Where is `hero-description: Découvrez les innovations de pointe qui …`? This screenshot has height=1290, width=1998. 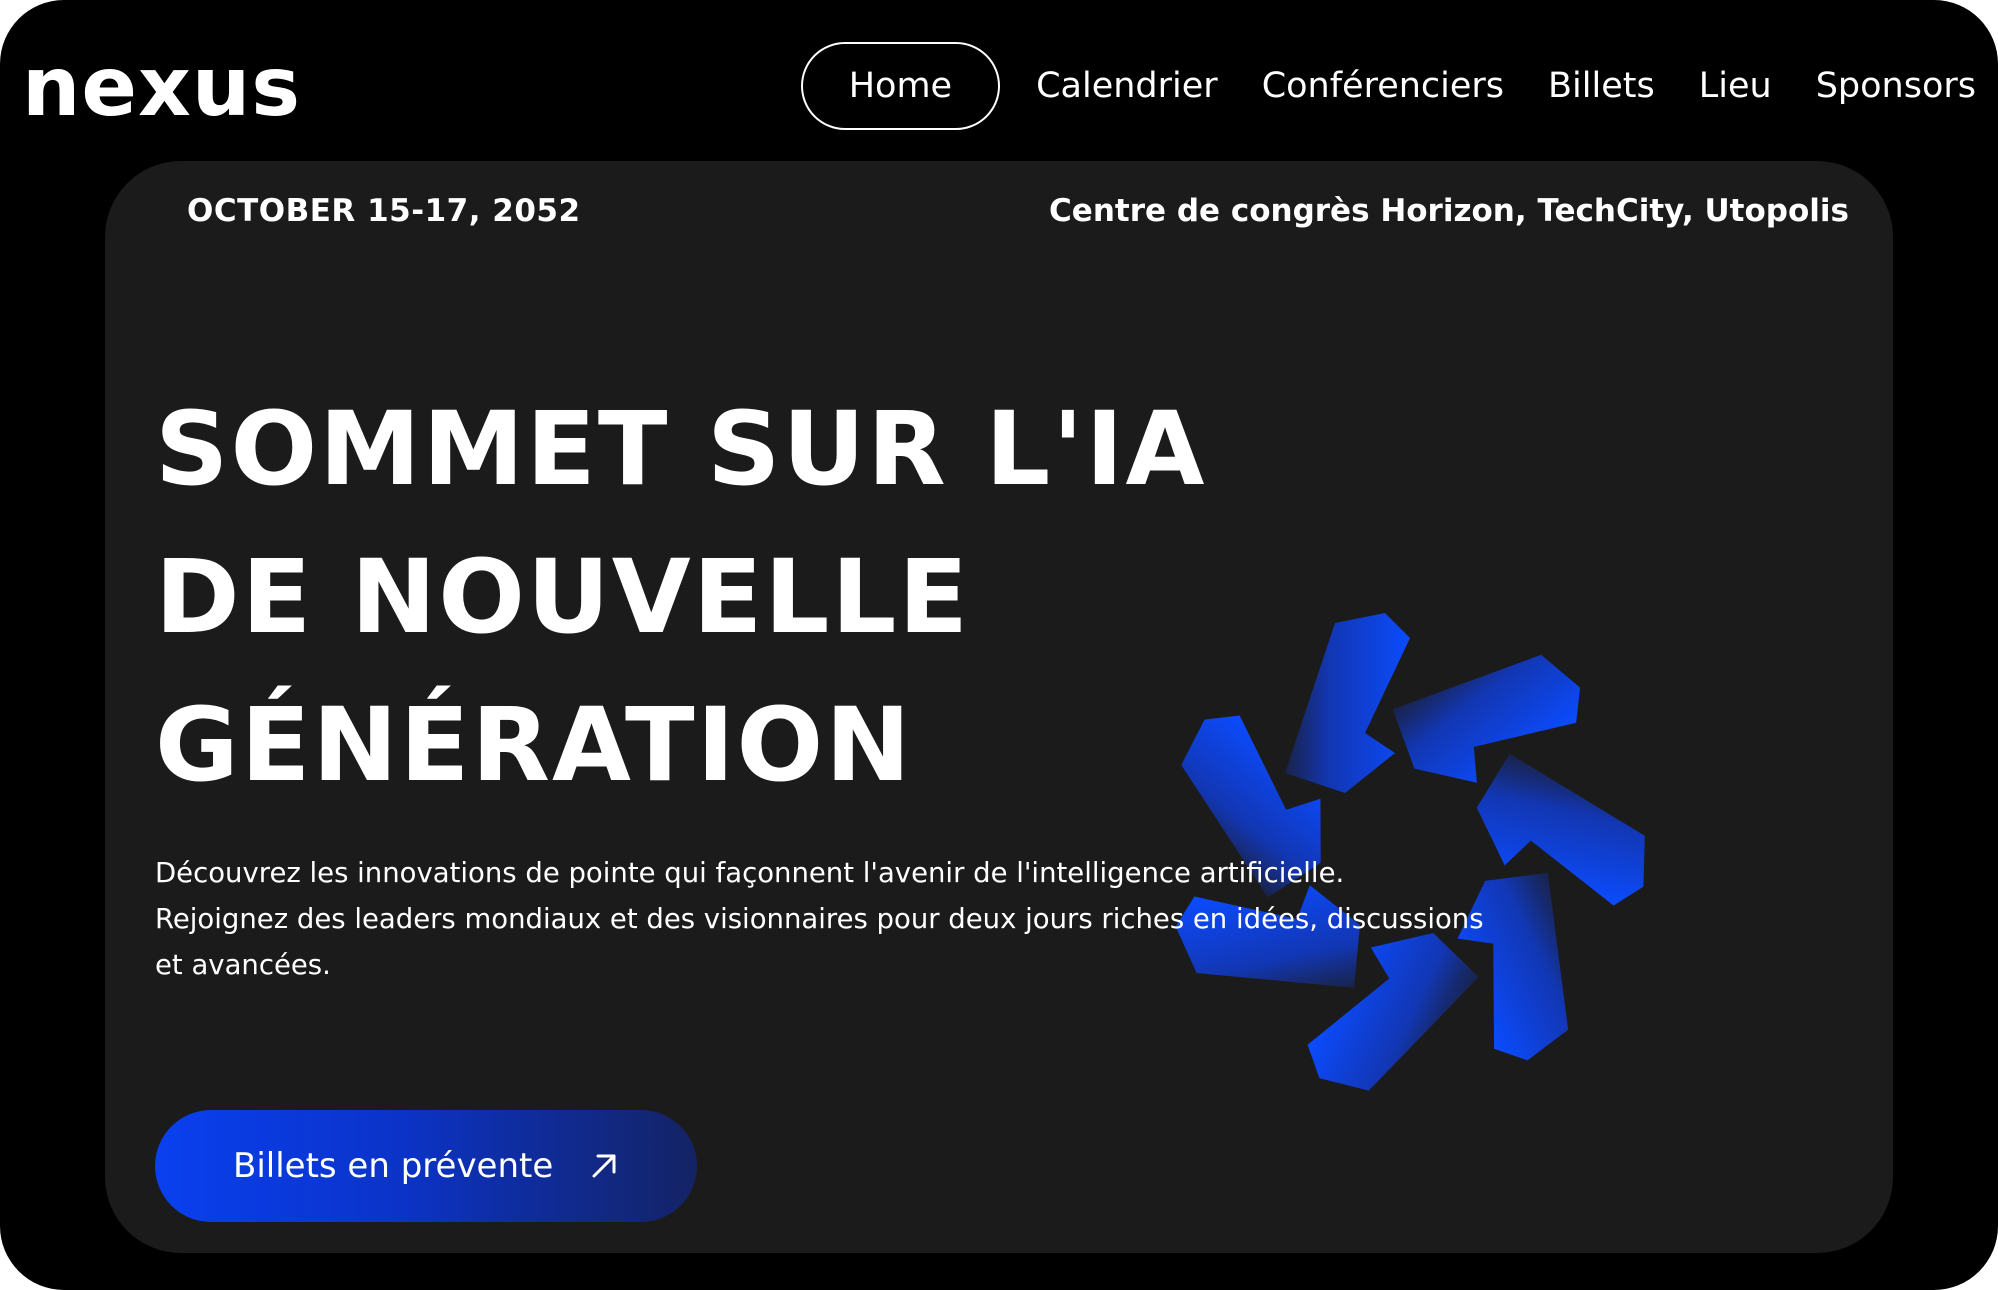 hero-description: Découvrez les innovations de pointe qui … is located at coordinates (870, 919).